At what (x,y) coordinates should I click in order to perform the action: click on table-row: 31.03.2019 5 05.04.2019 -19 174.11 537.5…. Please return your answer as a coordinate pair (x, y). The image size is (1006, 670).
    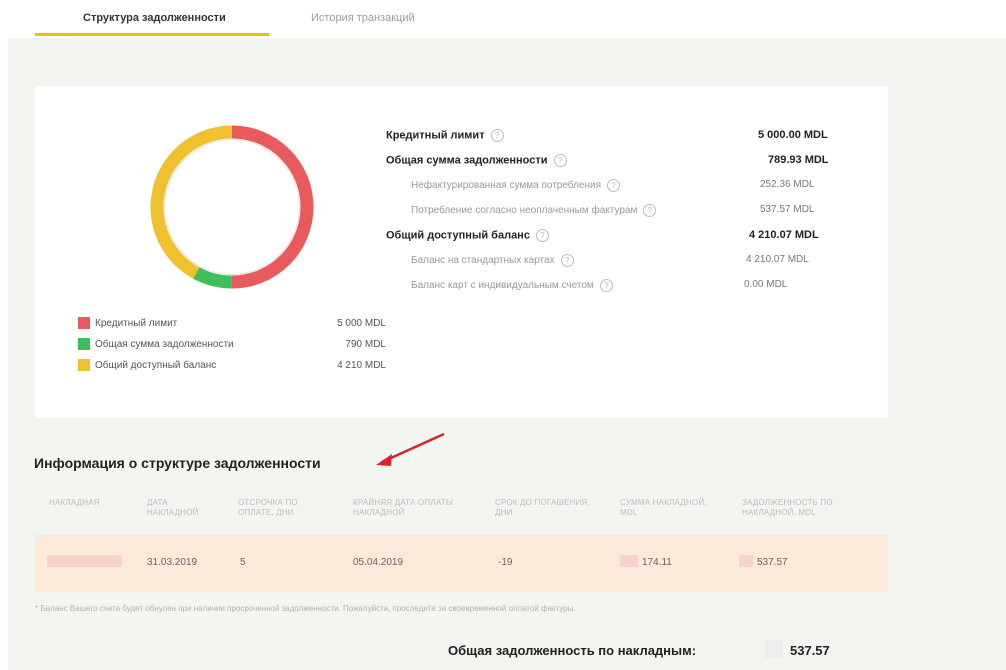
    Looking at the image, I should click on (461, 563).